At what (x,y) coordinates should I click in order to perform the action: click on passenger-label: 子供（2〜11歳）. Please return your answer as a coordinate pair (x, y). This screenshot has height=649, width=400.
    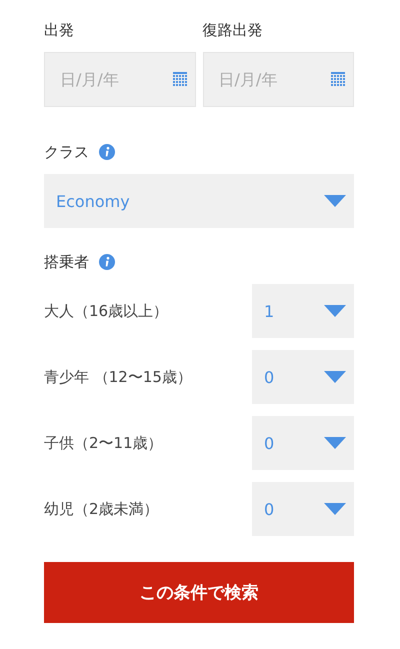
    Looking at the image, I should click on (103, 443).